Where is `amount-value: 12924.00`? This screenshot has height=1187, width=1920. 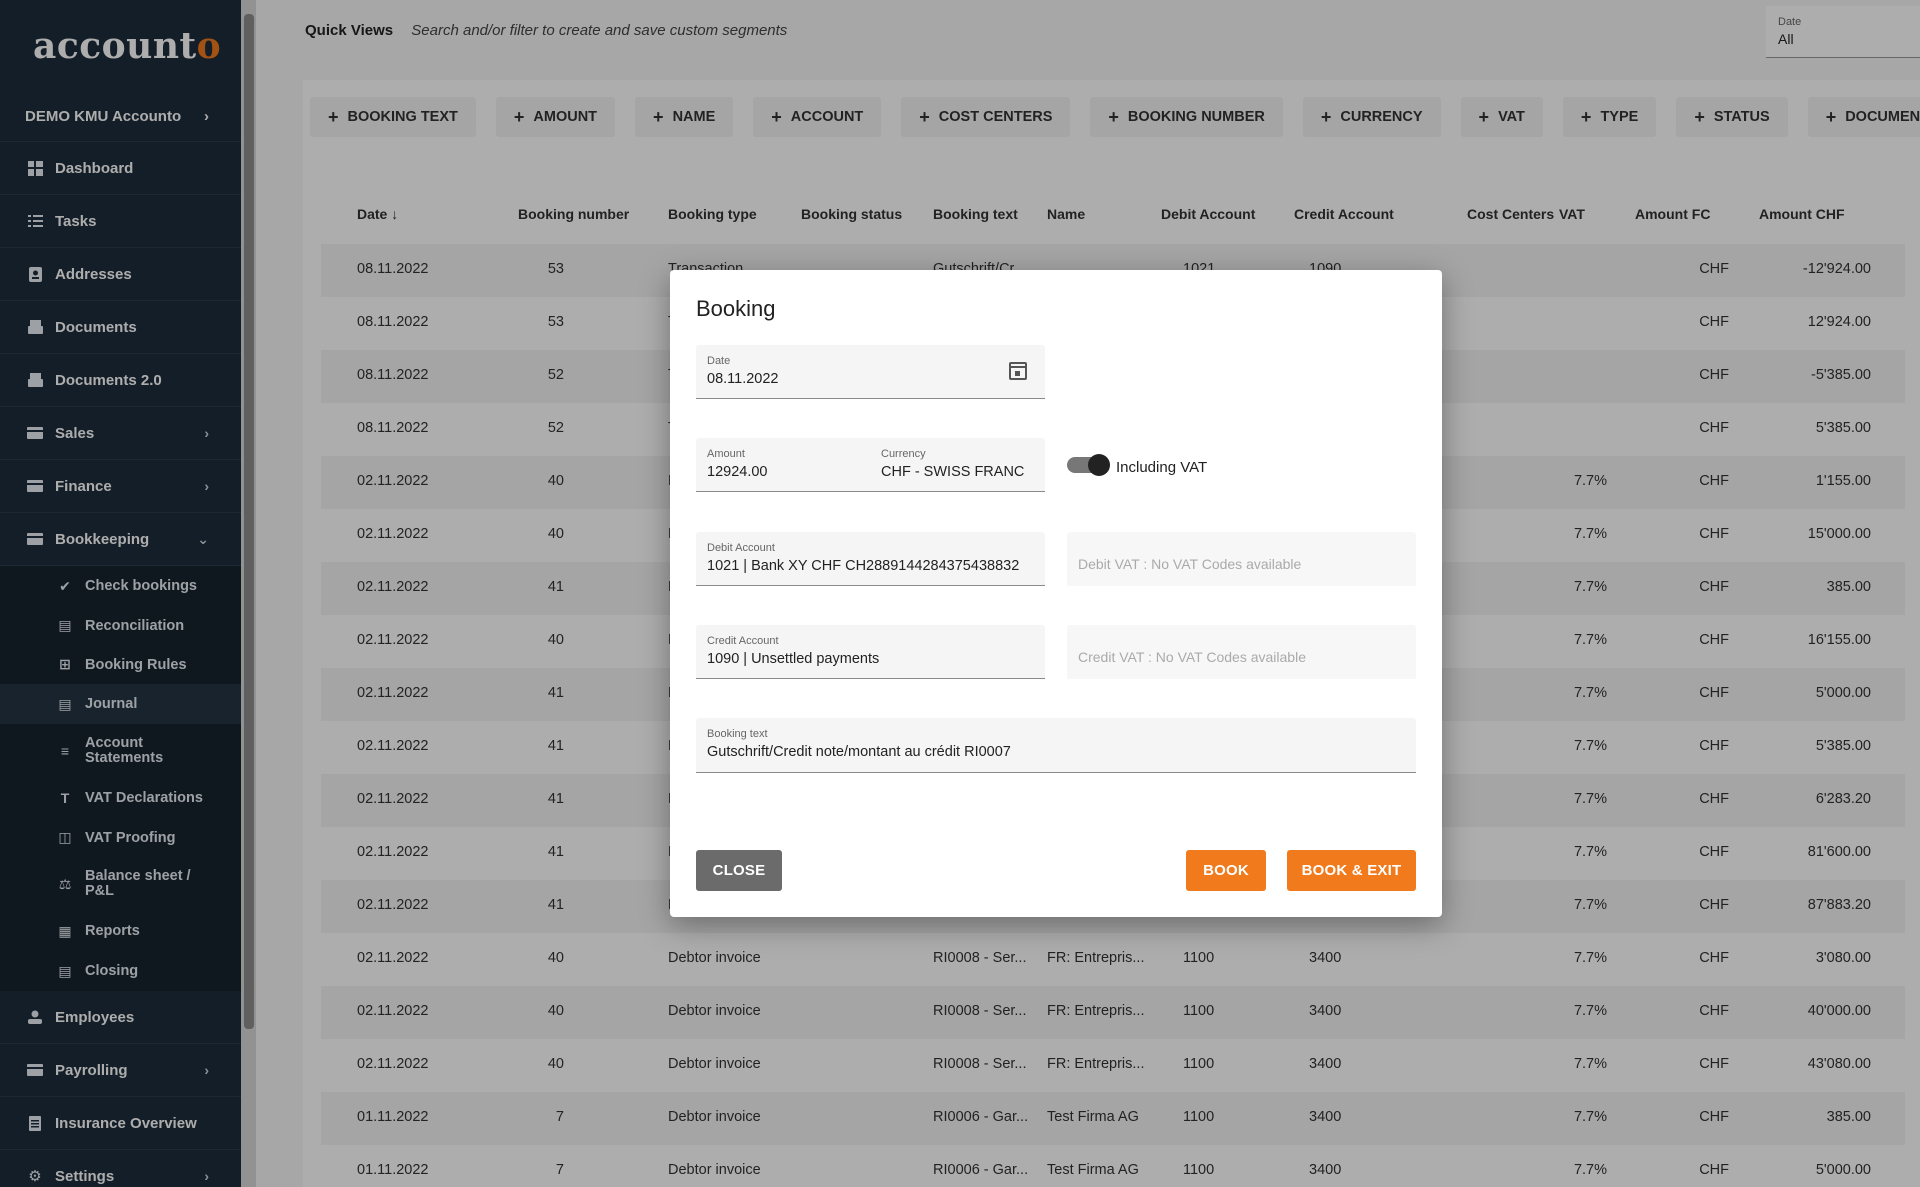 amount-value: 12924.00 is located at coordinates (737, 472).